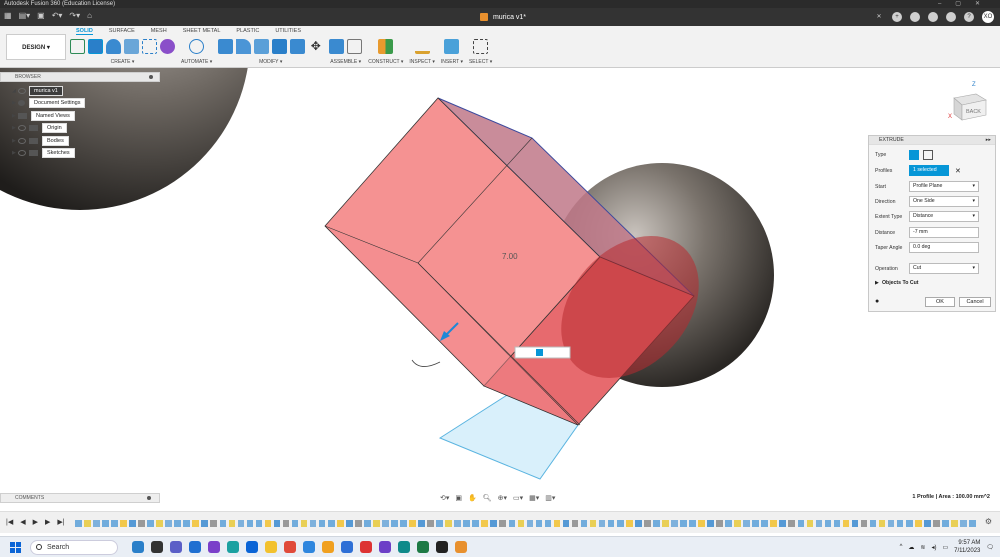  What do you see at coordinates (22, 522) in the screenshot?
I see `prev-step-icon: ◀` at bounding box center [22, 522].